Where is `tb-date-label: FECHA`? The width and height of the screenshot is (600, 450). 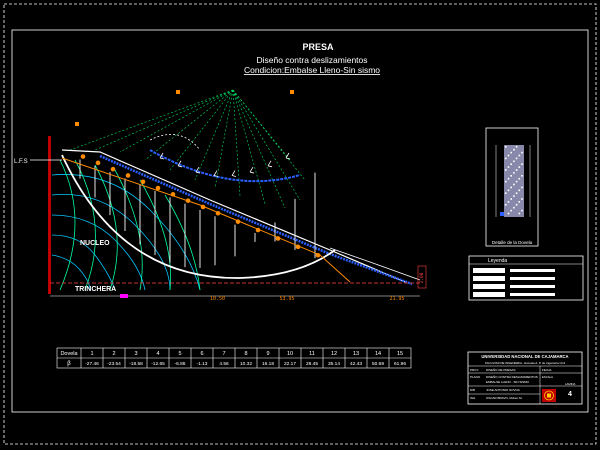 tb-date-label: FECHA is located at coordinates (547, 370).